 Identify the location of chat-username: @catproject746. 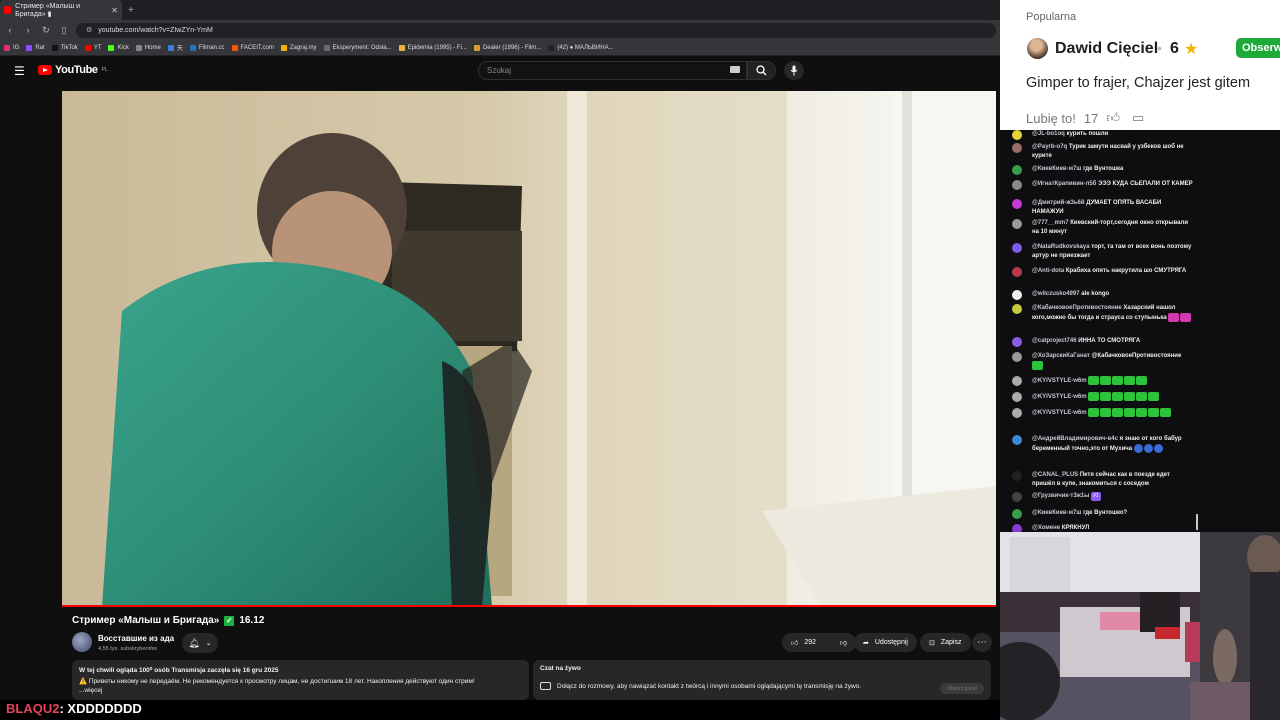
(1054, 341).